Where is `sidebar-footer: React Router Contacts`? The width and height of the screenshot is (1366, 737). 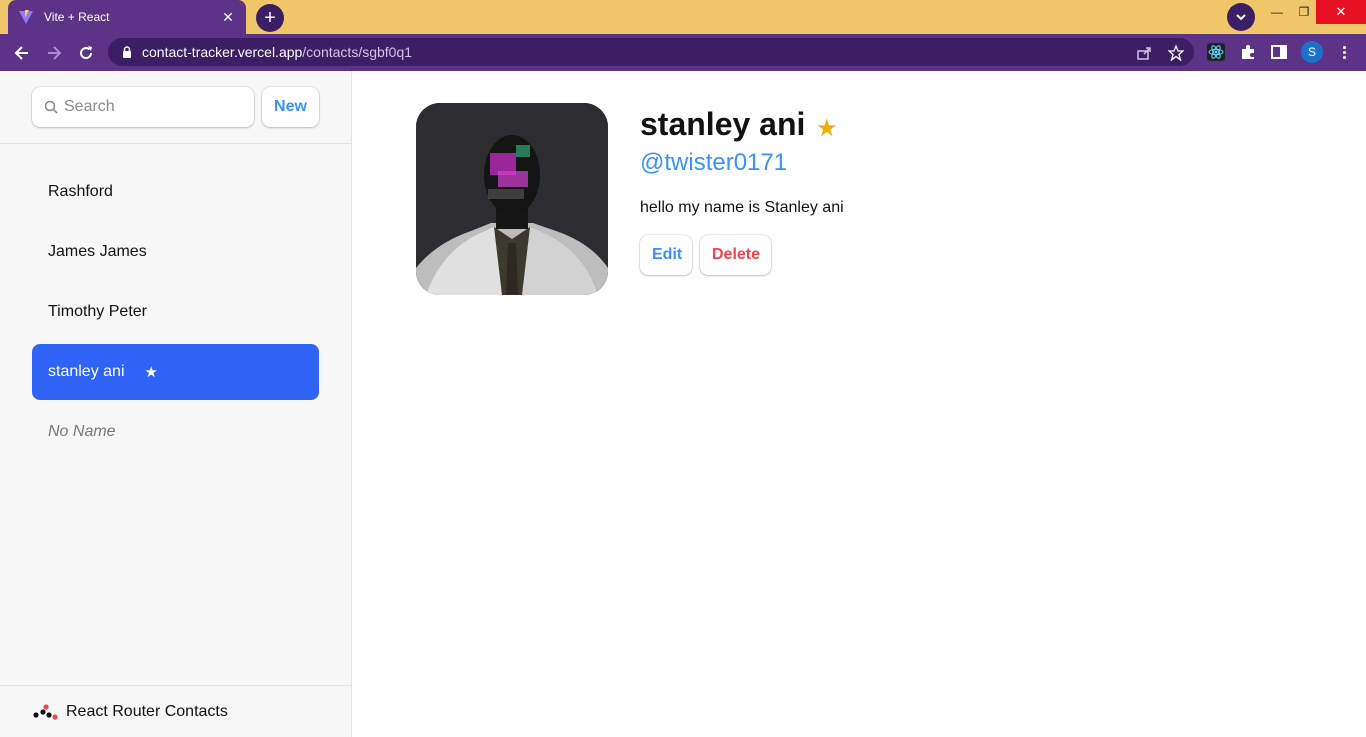
sidebar-footer: React Router Contacts is located at coordinates (175, 711).